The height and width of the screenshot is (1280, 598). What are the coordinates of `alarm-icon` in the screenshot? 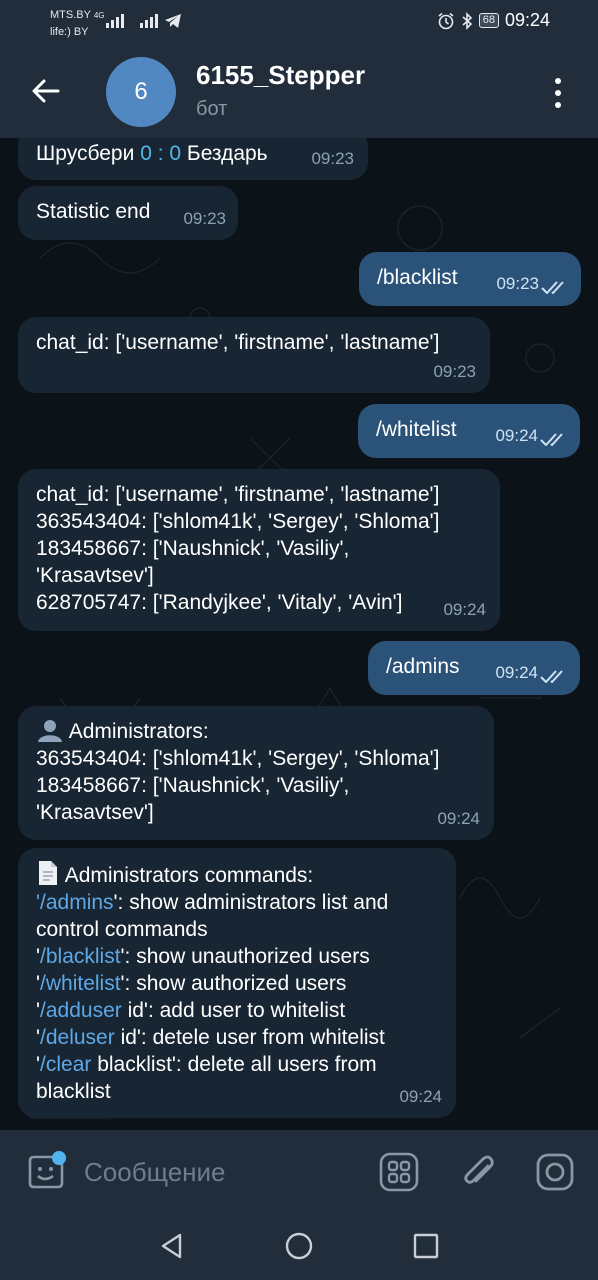 It's located at (446, 20).